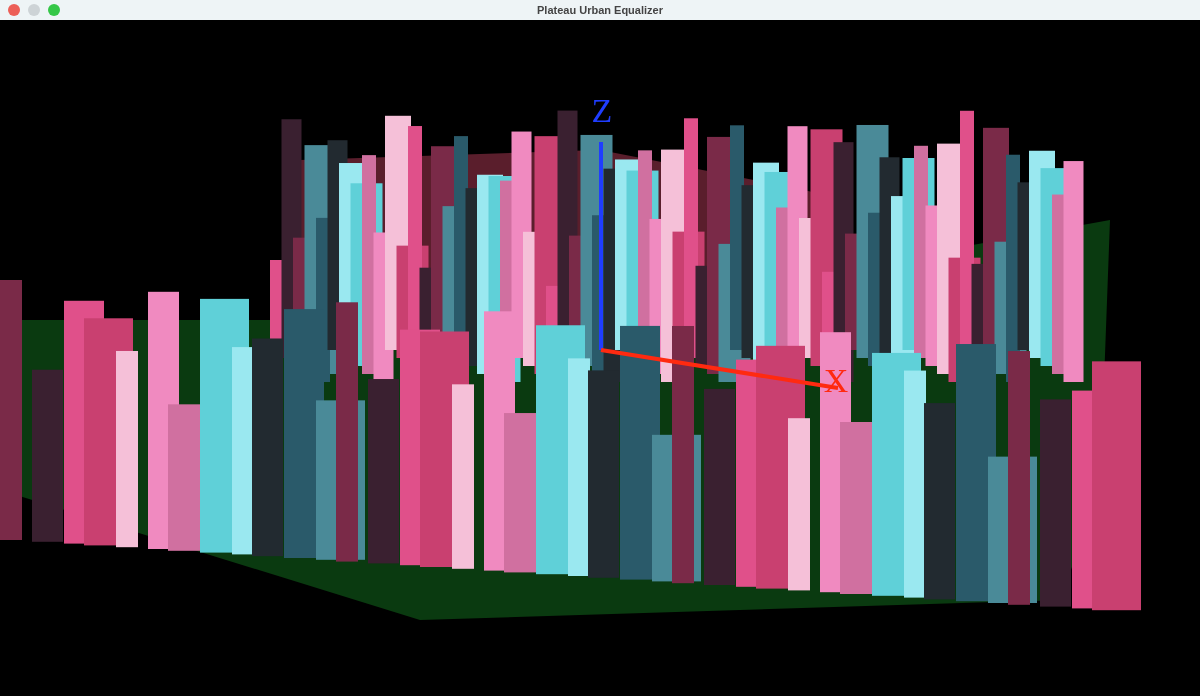 This screenshot has height=696, width=1200. I want to click on minimize-button, so click(34, 10).